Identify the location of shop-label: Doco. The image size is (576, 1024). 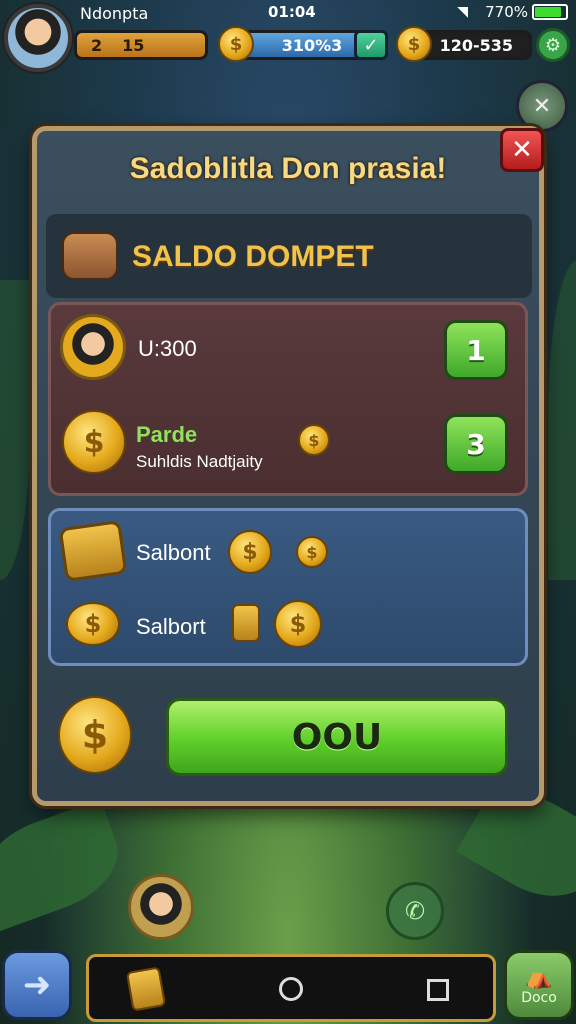
(539, 997).